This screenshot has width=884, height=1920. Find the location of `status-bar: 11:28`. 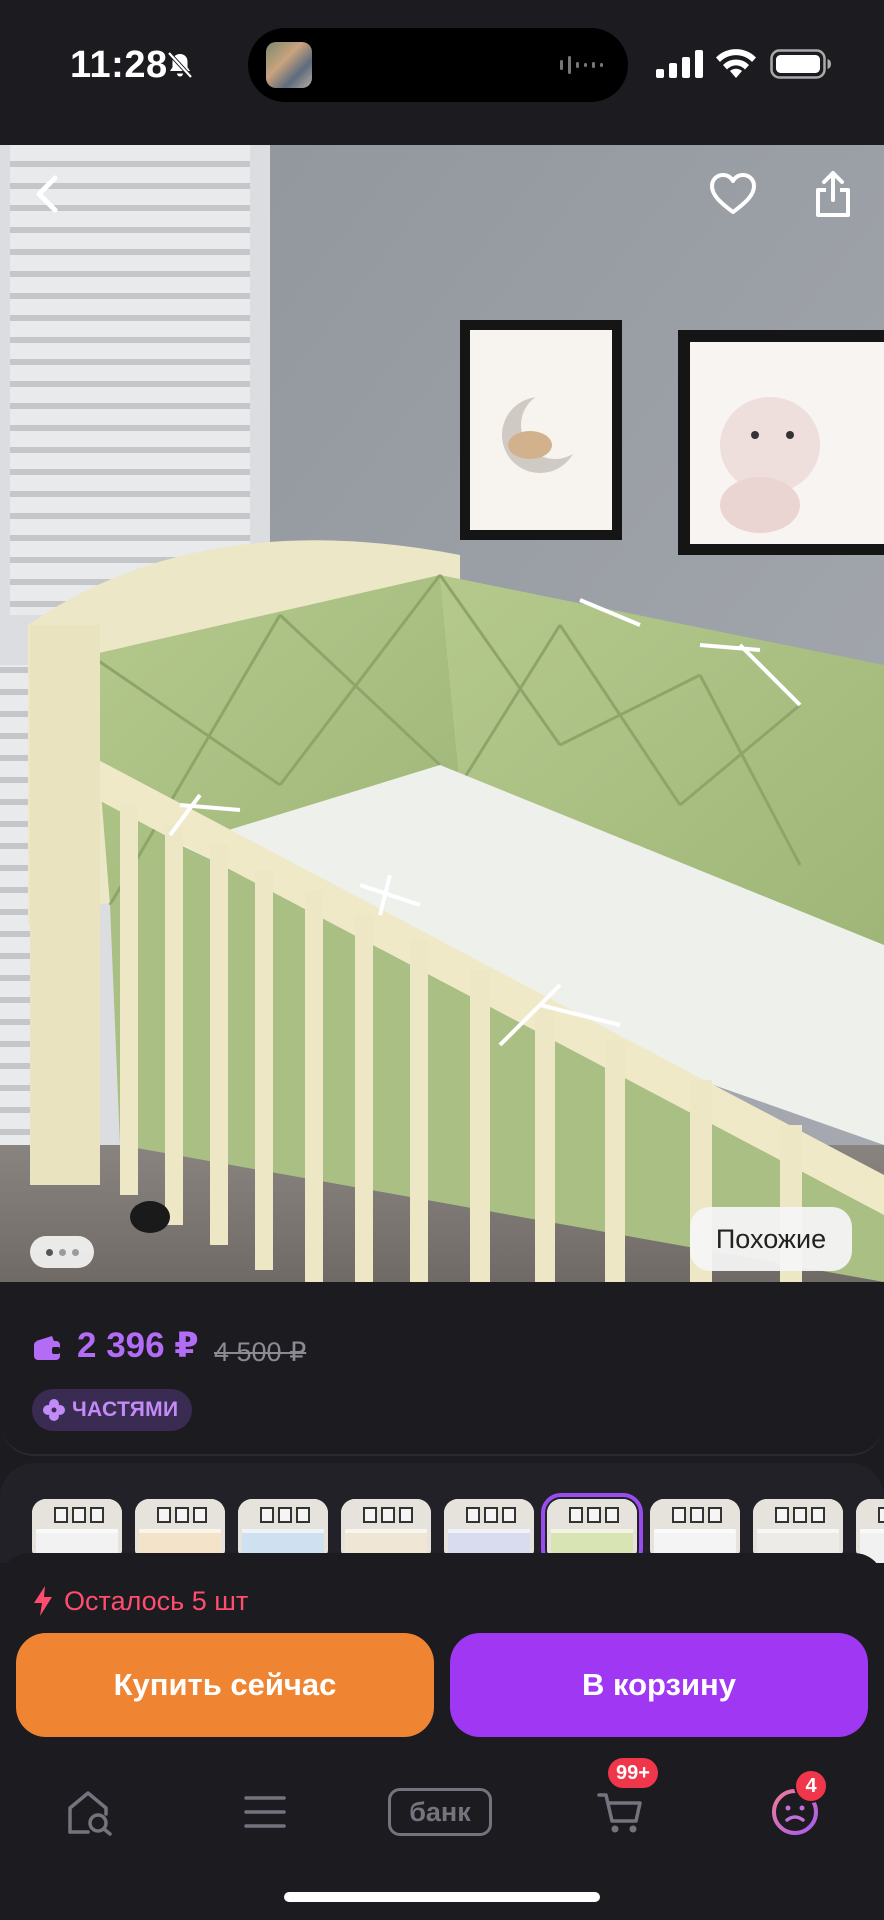

status-bar: 11:28 is located at coordinates (442, 72).